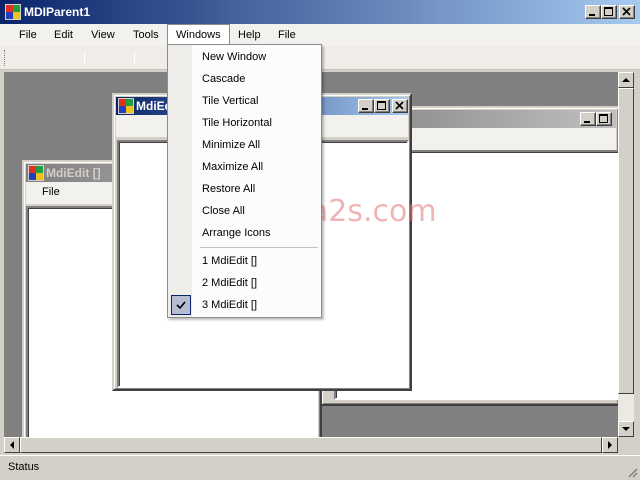 The height and width of the screenshot is (480, 640). What do you see at coordinates (244, 123) in the screenshot?
I see `menu-item-tile-horizontal: Tile Horizontal` at bounding box center [244, 123].